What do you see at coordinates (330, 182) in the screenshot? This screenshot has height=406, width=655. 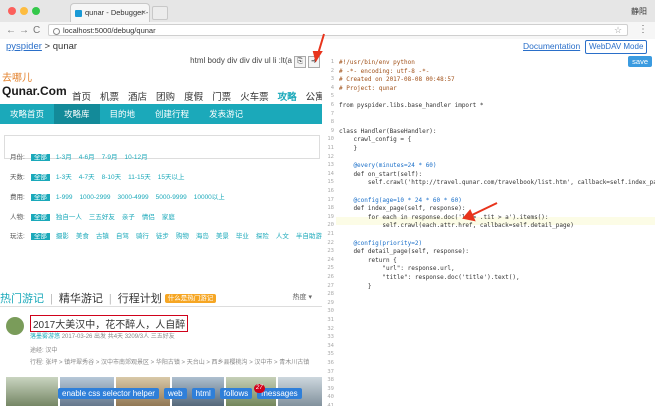 I see `line-number: 15` at bounding box center [330, 182].